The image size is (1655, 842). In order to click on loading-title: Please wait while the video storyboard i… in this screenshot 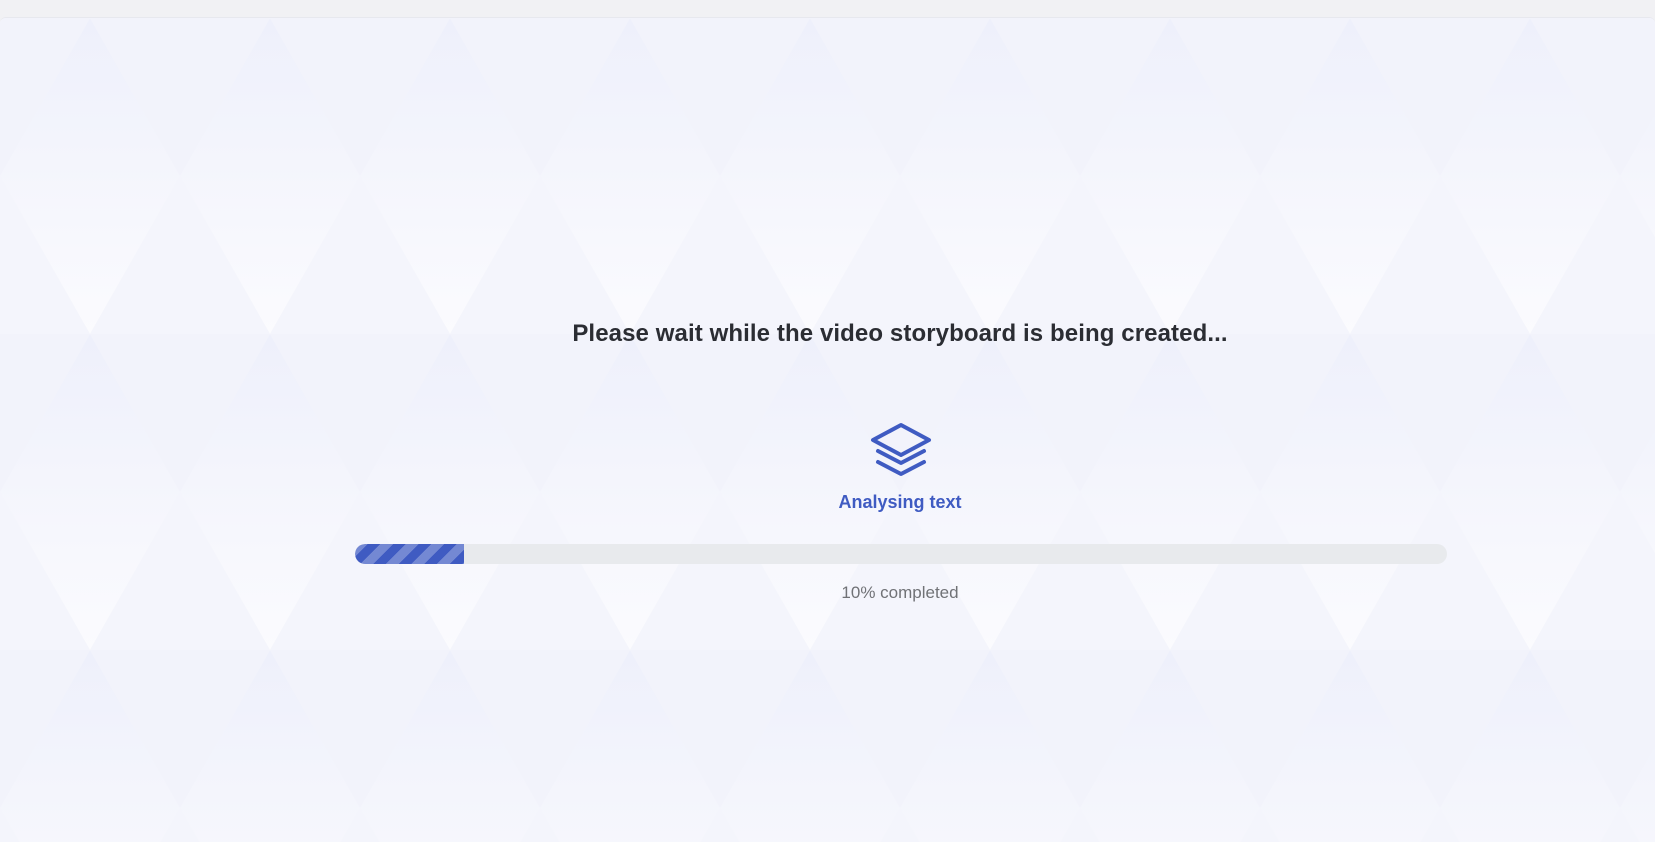, I will do `click(900, 333)`.